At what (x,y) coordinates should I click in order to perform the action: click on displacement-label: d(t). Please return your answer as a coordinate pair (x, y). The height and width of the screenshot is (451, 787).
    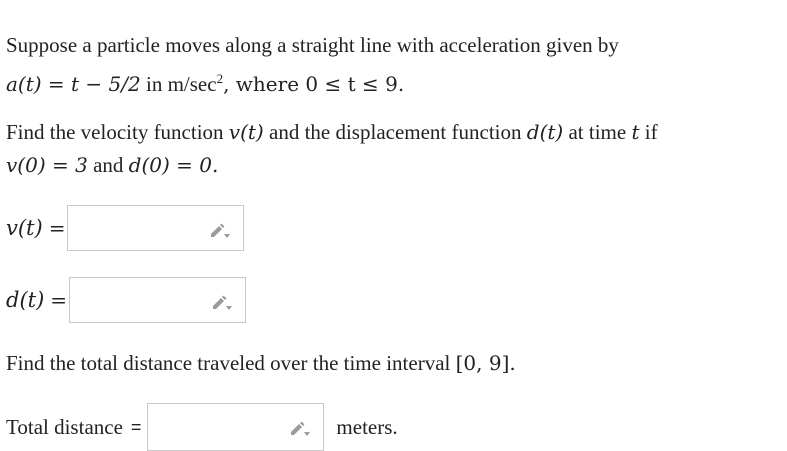
    Looking at the image, I should click on (25, 300).